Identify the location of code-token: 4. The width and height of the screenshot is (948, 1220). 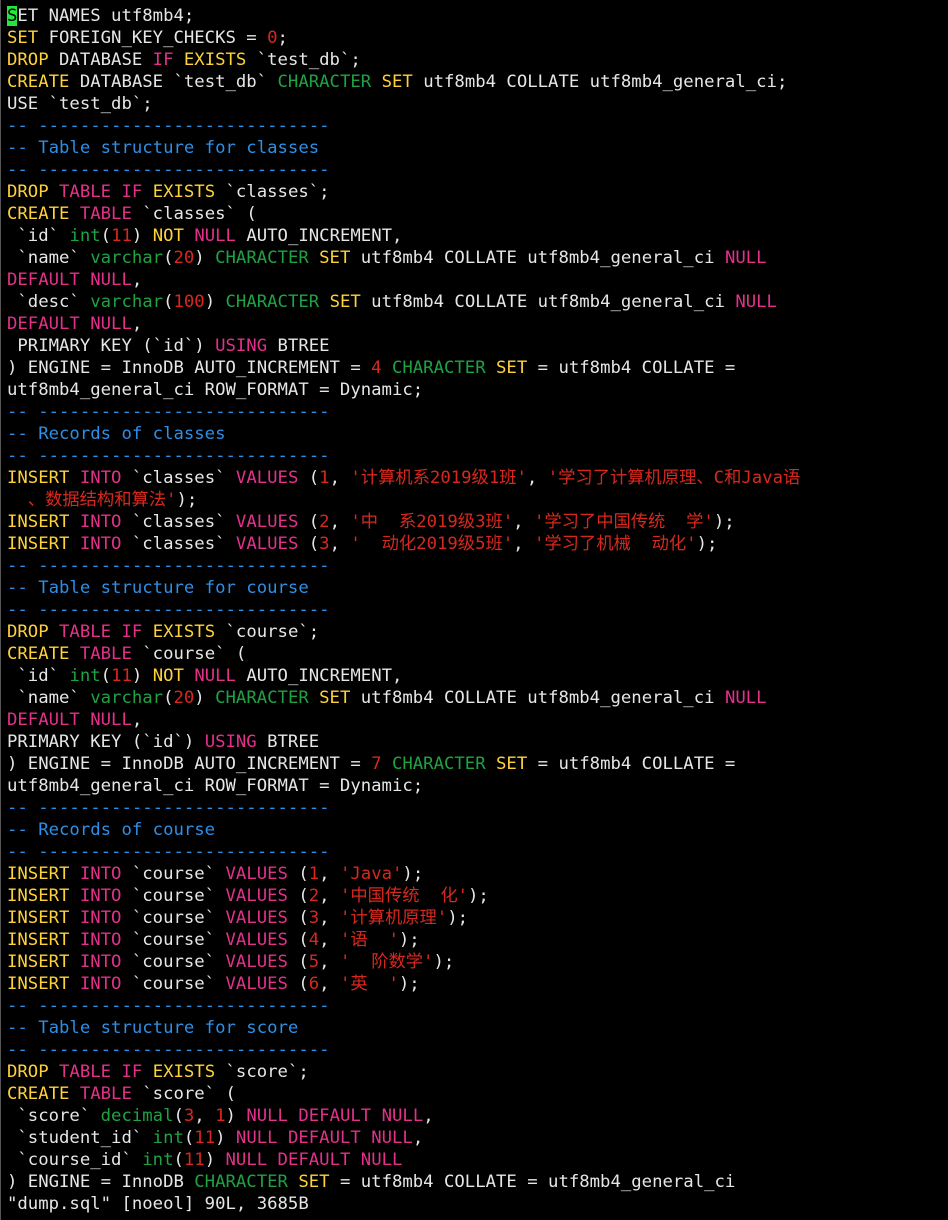
(376, 368).